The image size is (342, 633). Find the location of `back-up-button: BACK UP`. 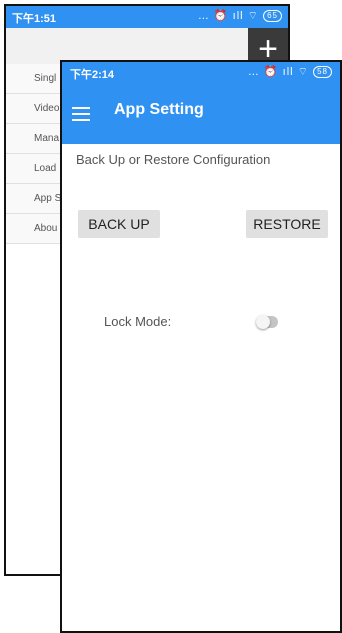

back-up-button: BACK UP is located at coordinates (119, 224).